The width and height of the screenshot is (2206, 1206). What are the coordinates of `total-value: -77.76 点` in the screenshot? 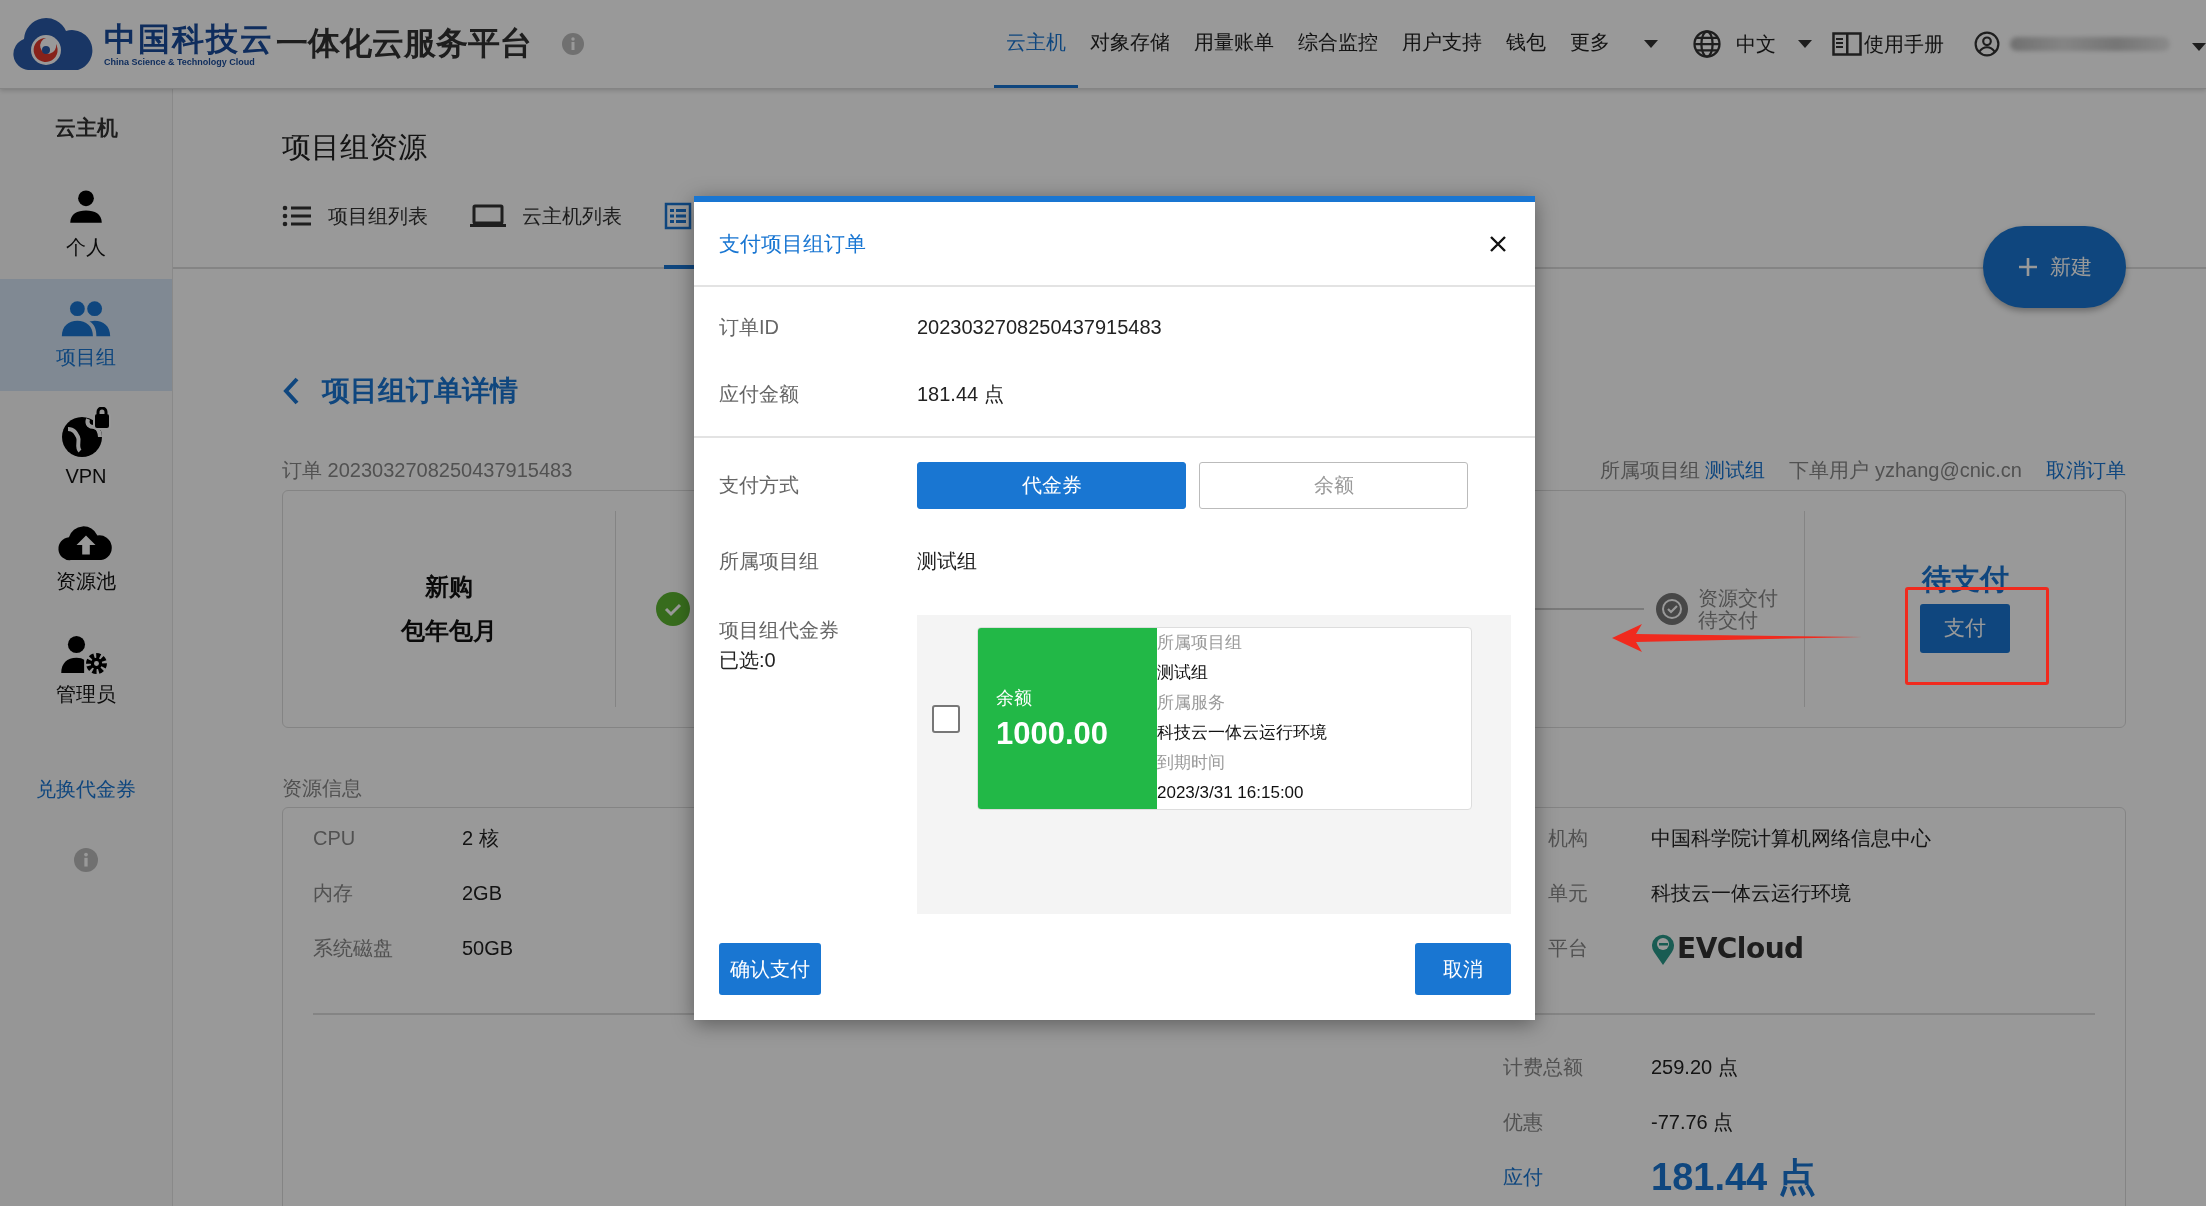 It's located at (1692, 1122).